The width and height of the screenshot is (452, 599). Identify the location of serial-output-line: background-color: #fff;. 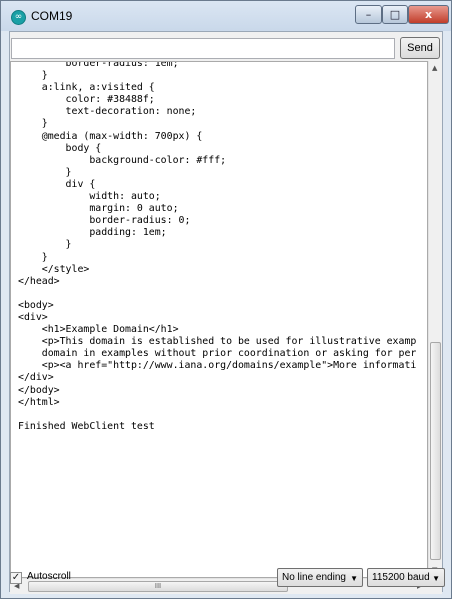
(122, 160).